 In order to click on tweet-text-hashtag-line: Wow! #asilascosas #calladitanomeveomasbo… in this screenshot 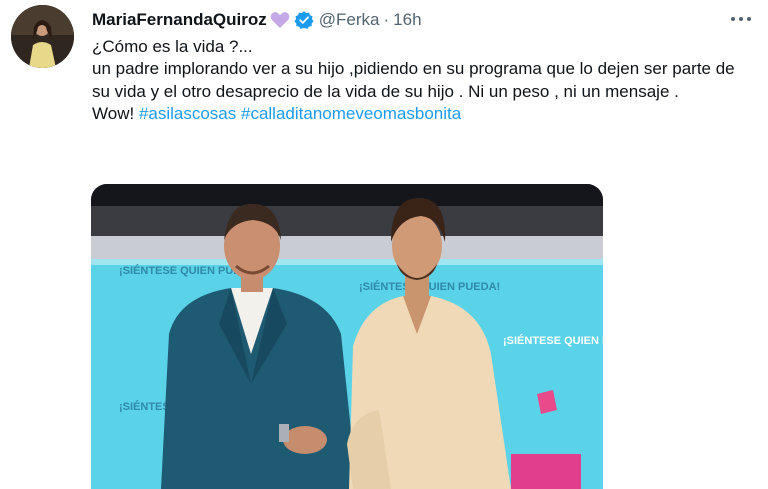, I will do `click(424, 114)`.